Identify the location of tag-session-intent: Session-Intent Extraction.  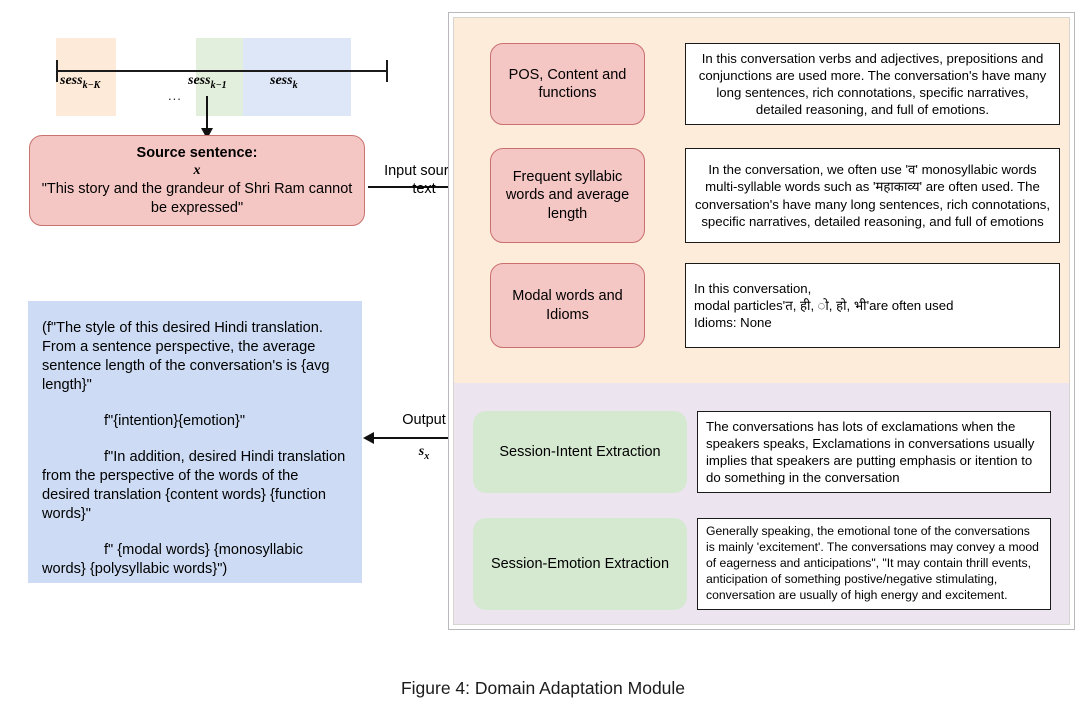
(580, 452).